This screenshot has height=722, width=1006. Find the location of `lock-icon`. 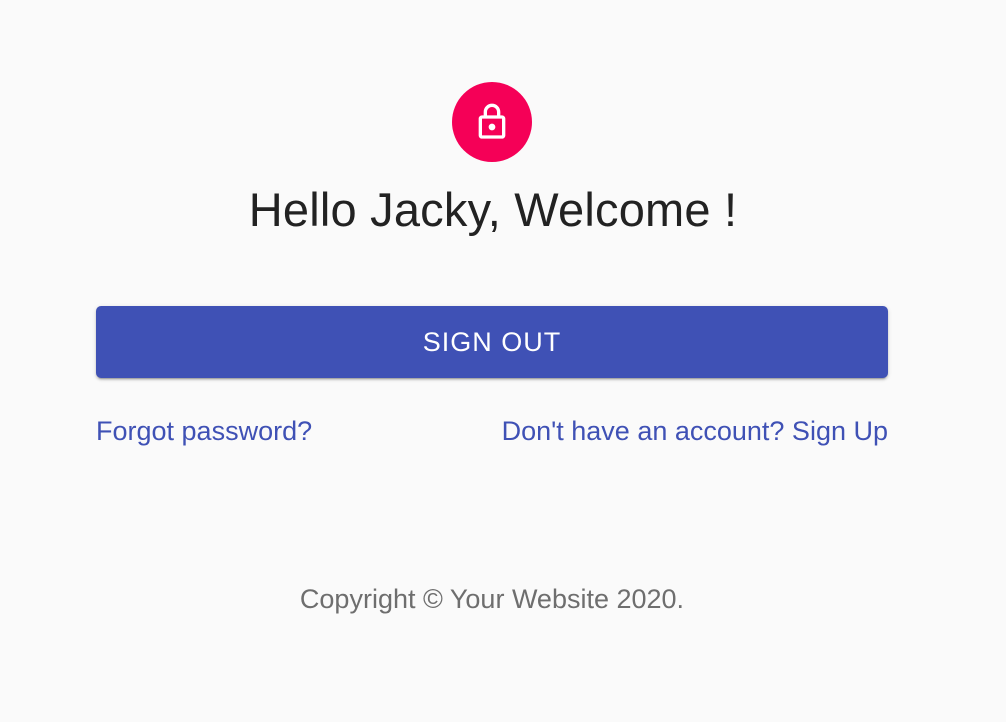

lock-icon is located at coordinates (492, 122).